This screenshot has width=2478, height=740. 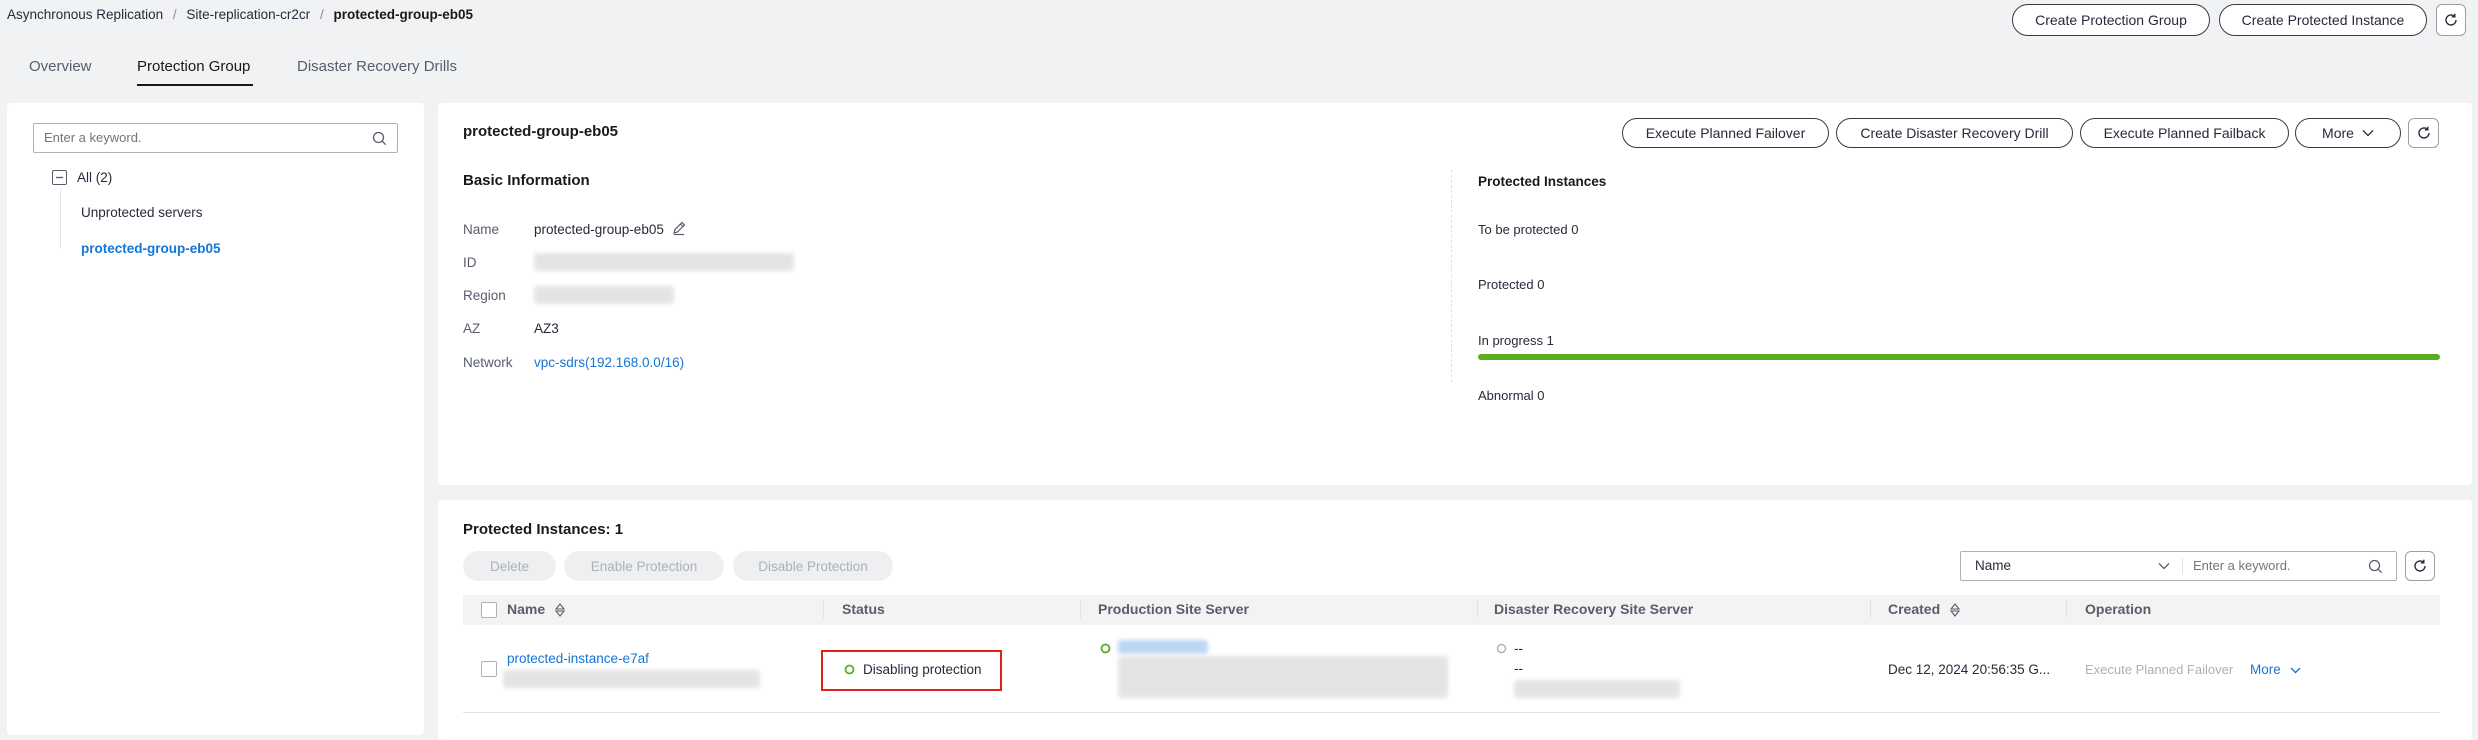 I want to click on production-server-redacted, so click(x=1163, y=647).